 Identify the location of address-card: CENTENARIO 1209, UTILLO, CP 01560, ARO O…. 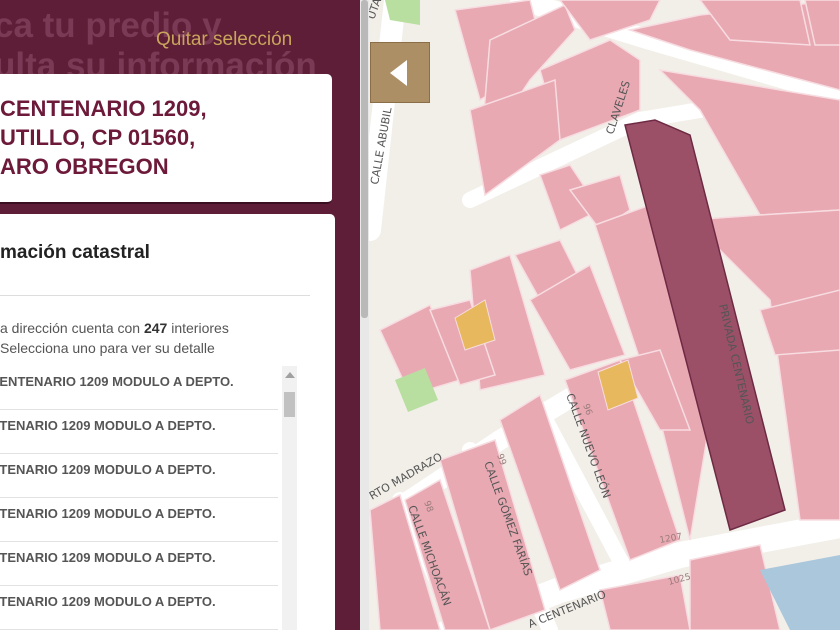
(166, 139).